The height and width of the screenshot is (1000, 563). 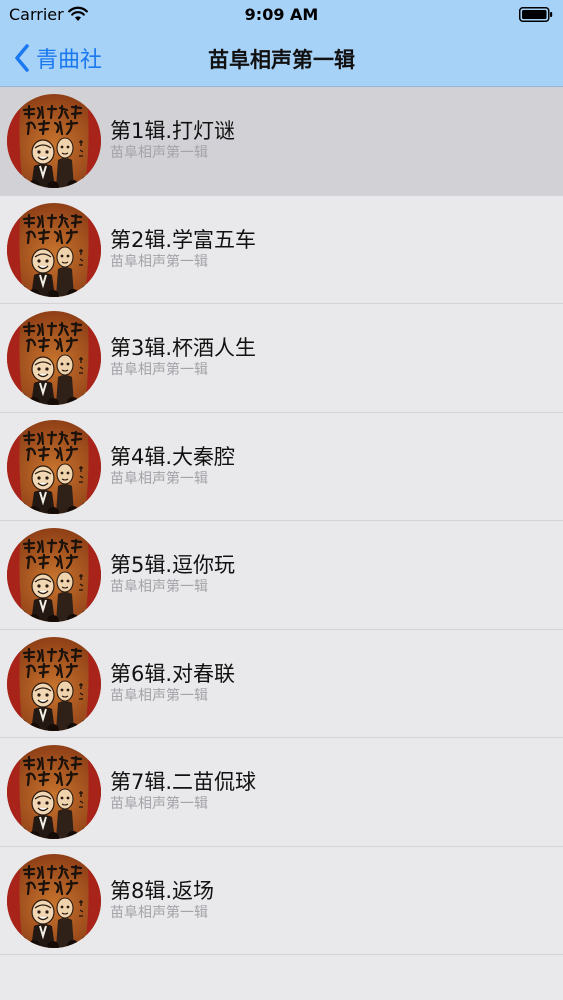 What do you see at coordinates (281, 684) in the screenshot?
I see `list-item: 第6辑.对春联 苗阜相声第一辑` at bounding box center [281, 684].